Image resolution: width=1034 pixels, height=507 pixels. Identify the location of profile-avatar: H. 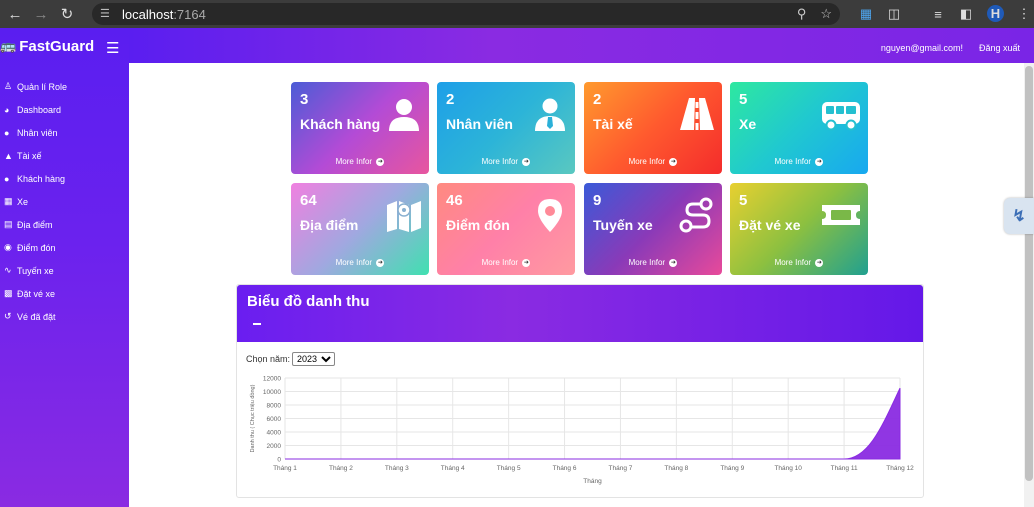
(995, 13).